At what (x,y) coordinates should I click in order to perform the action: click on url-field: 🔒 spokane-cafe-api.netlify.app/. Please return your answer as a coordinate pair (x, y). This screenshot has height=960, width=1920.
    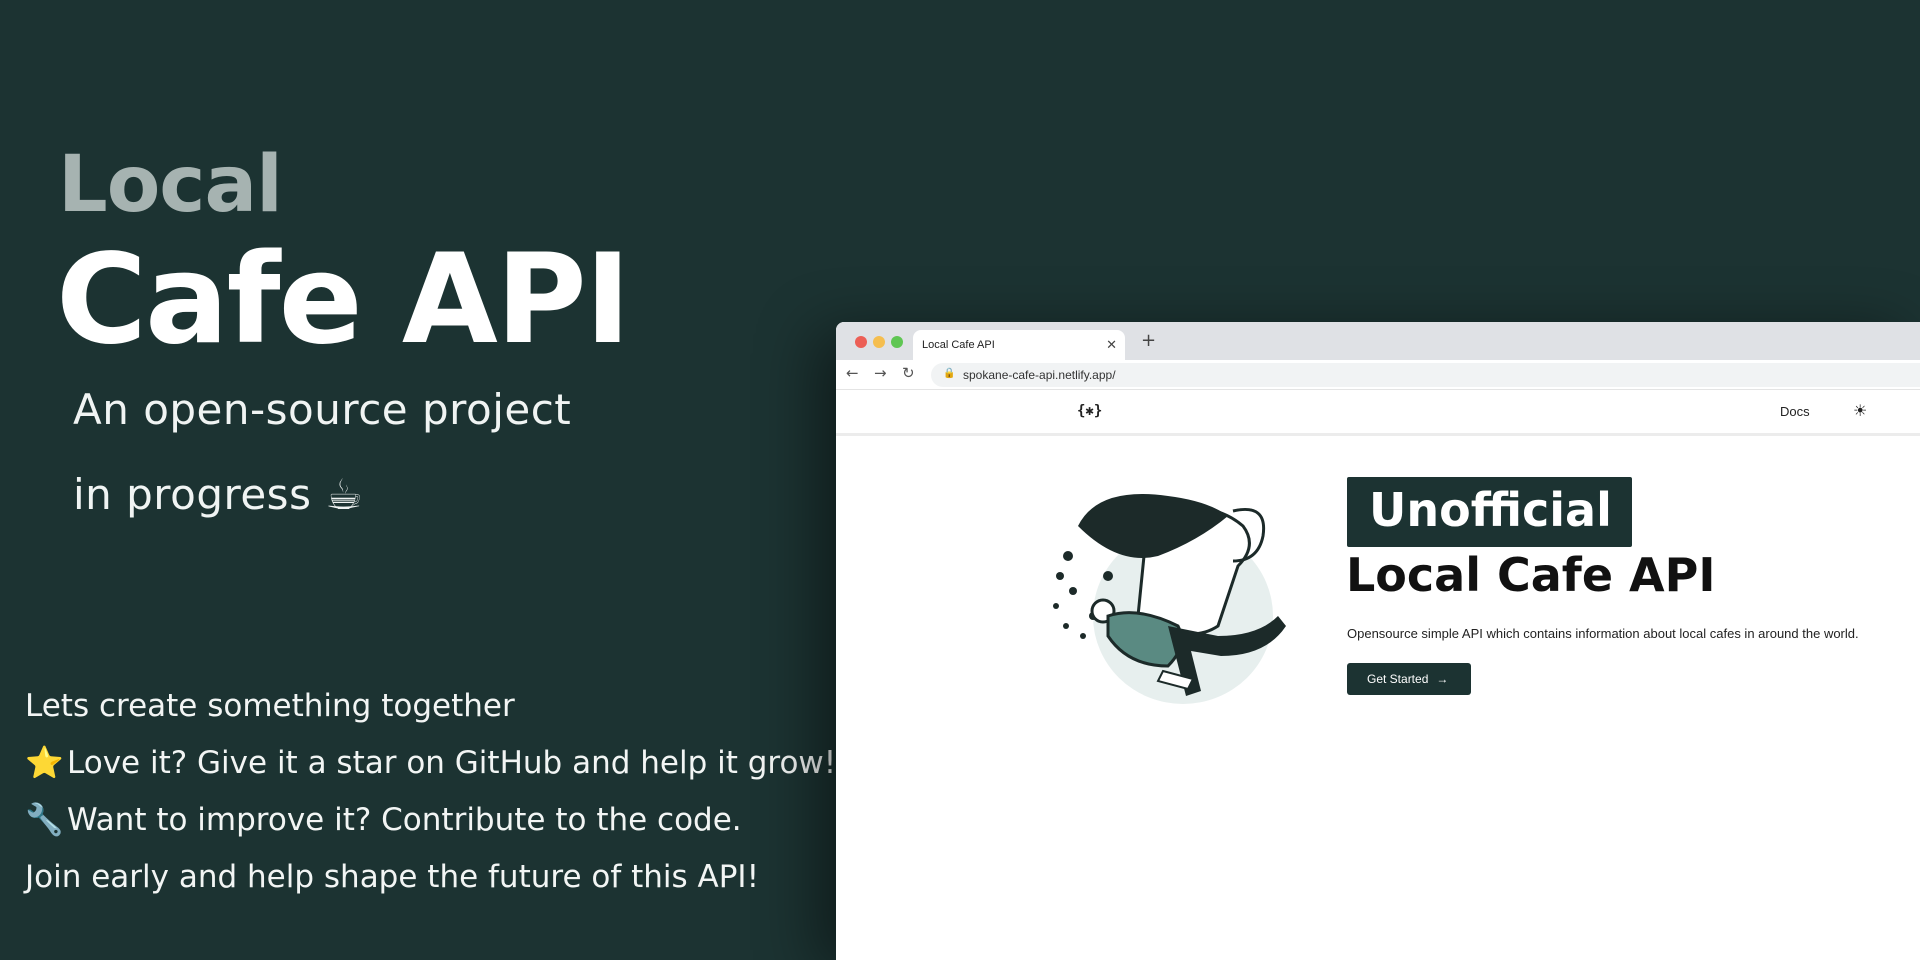
    Looking at the image, I should click on (1425, 375).